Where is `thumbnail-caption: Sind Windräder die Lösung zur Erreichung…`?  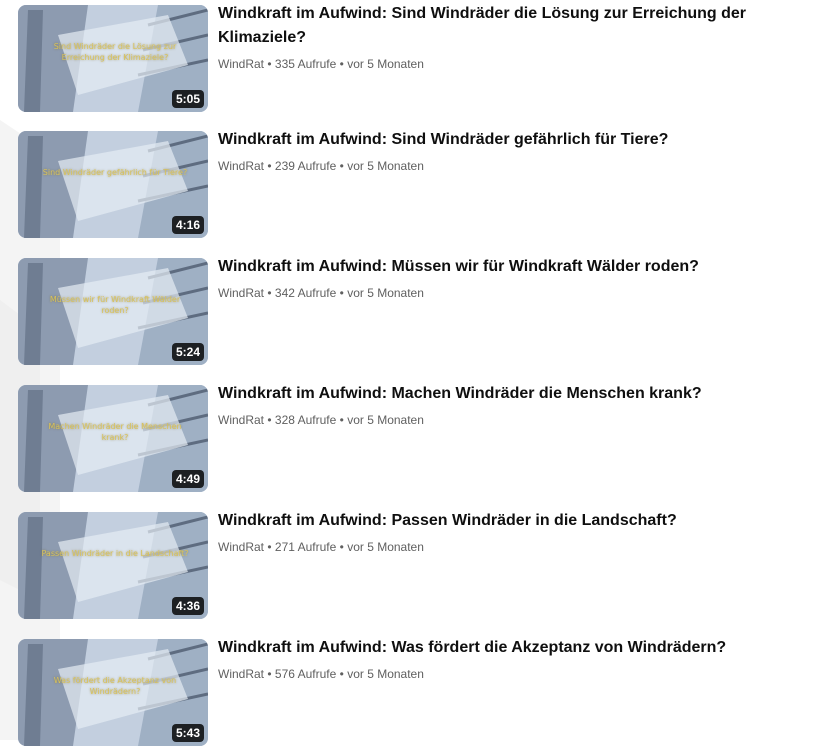
thumbnail-caption: Sind Windräder die Lösung zur Erreichung… is located at coordinates (115, 52).